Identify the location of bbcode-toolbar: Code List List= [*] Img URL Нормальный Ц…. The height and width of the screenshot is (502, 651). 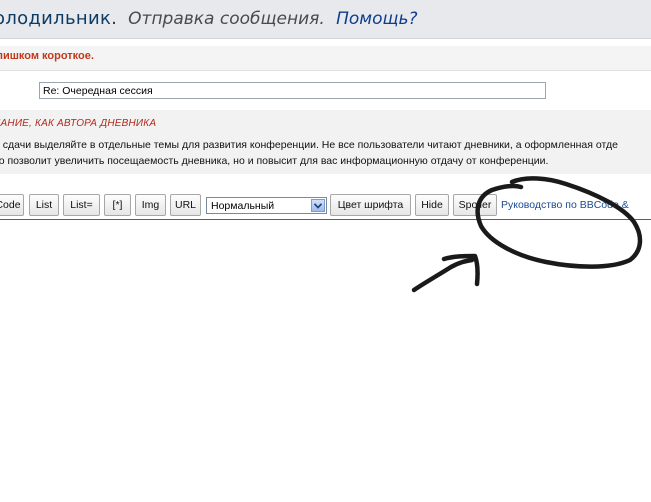
(325, 206).